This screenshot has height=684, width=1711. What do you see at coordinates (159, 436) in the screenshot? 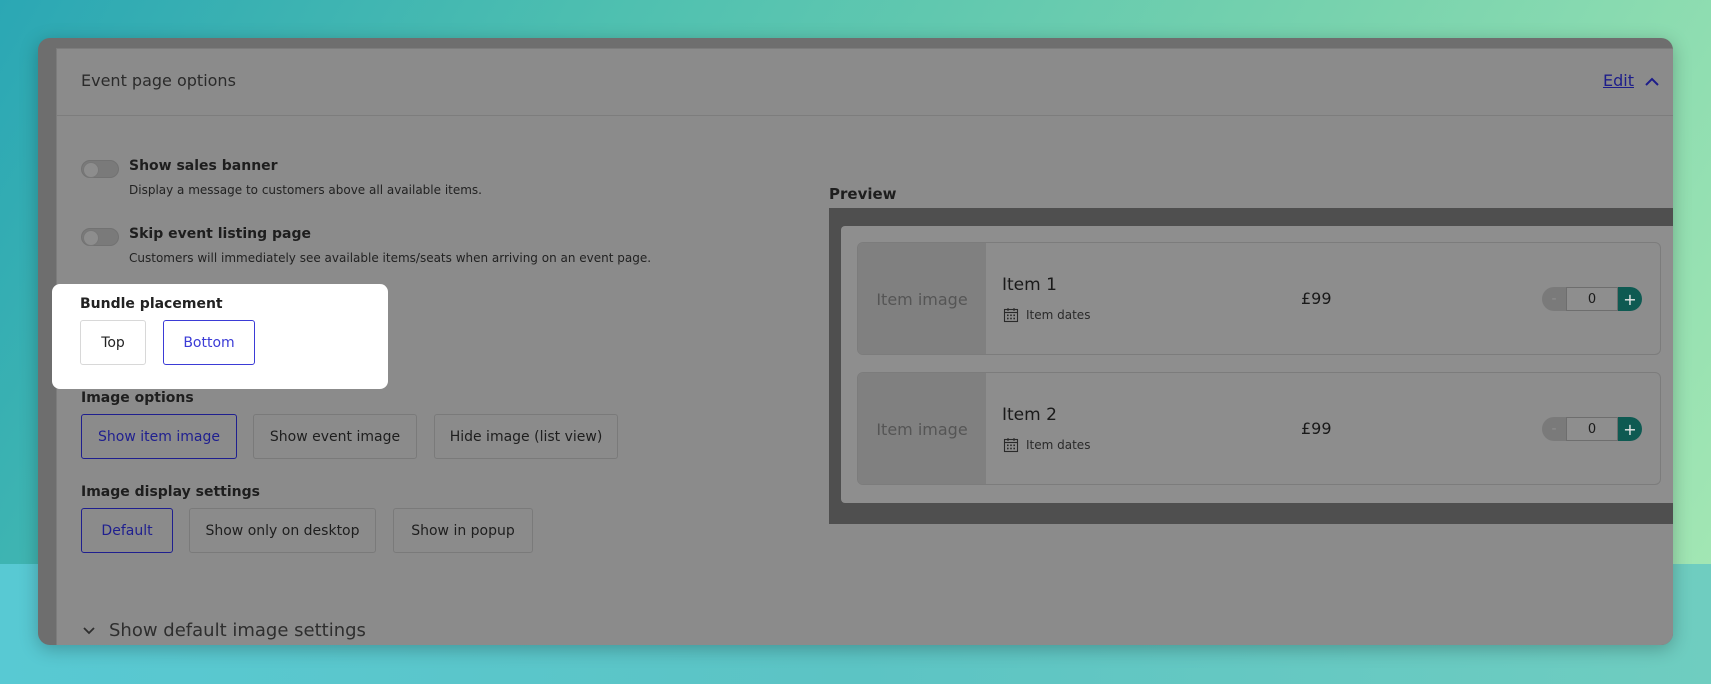
I see `show-item-image-button: Show item image` at bounding box center [159, 436].